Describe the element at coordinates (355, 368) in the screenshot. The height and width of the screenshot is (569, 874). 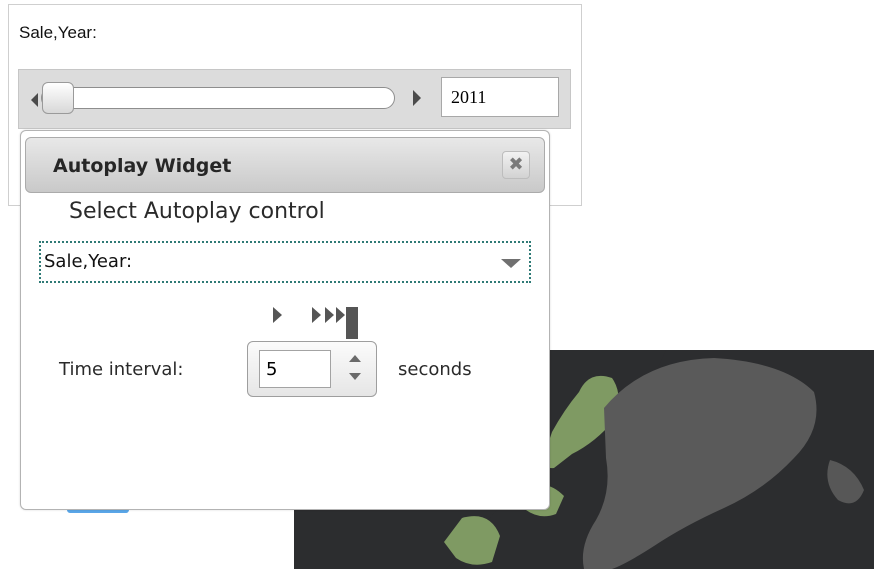
I see `stepper-arrows` at that location.